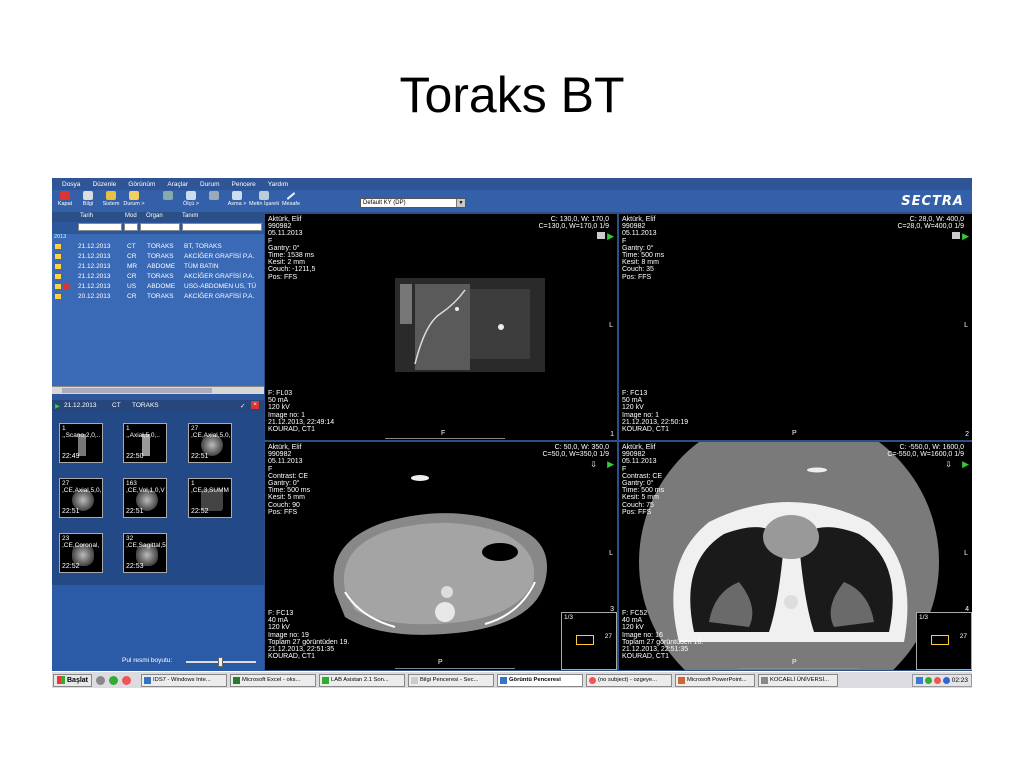 This screenshot has width=1024, height=768. I want to click on window-level-overlay: C: 28,0, W: 400,0 C=28,0, W=400,0 1/9, so click(930, 223).